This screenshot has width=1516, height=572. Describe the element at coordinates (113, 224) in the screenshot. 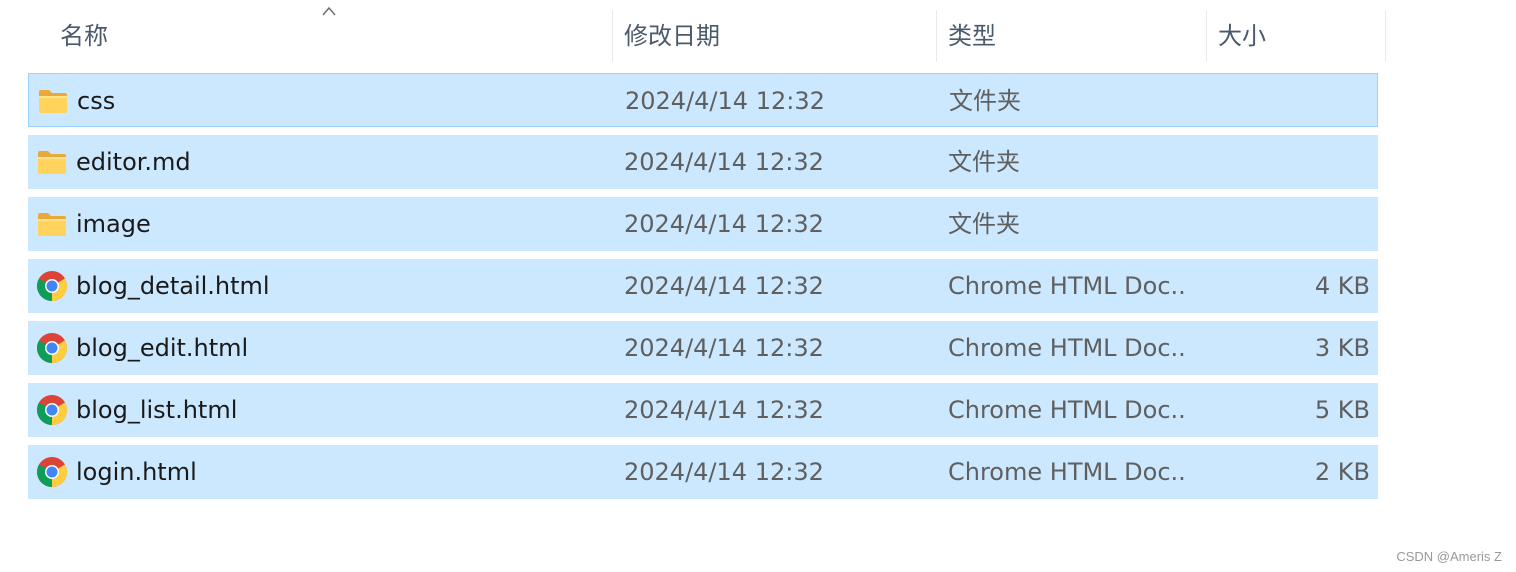

I see `file-name: image` at that location.